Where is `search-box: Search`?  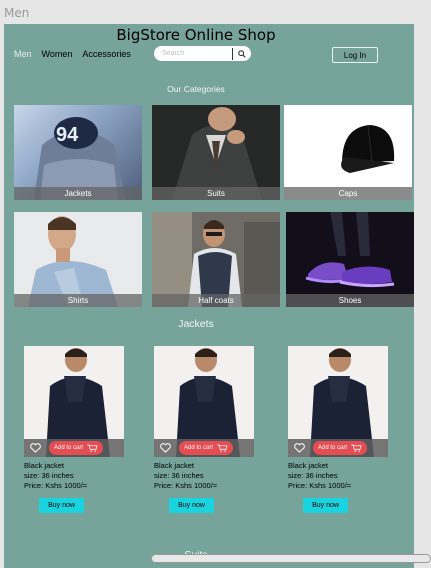 search-box: Search is located at coordinates (202, 53).